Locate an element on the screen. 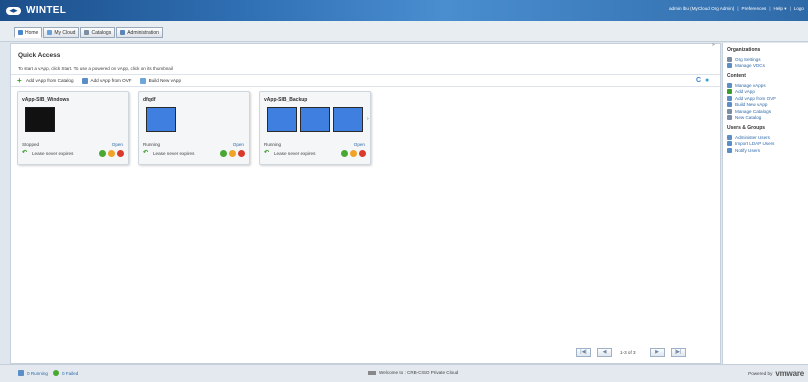  next-page-button: ▶ is located at coordinates (657, 352).